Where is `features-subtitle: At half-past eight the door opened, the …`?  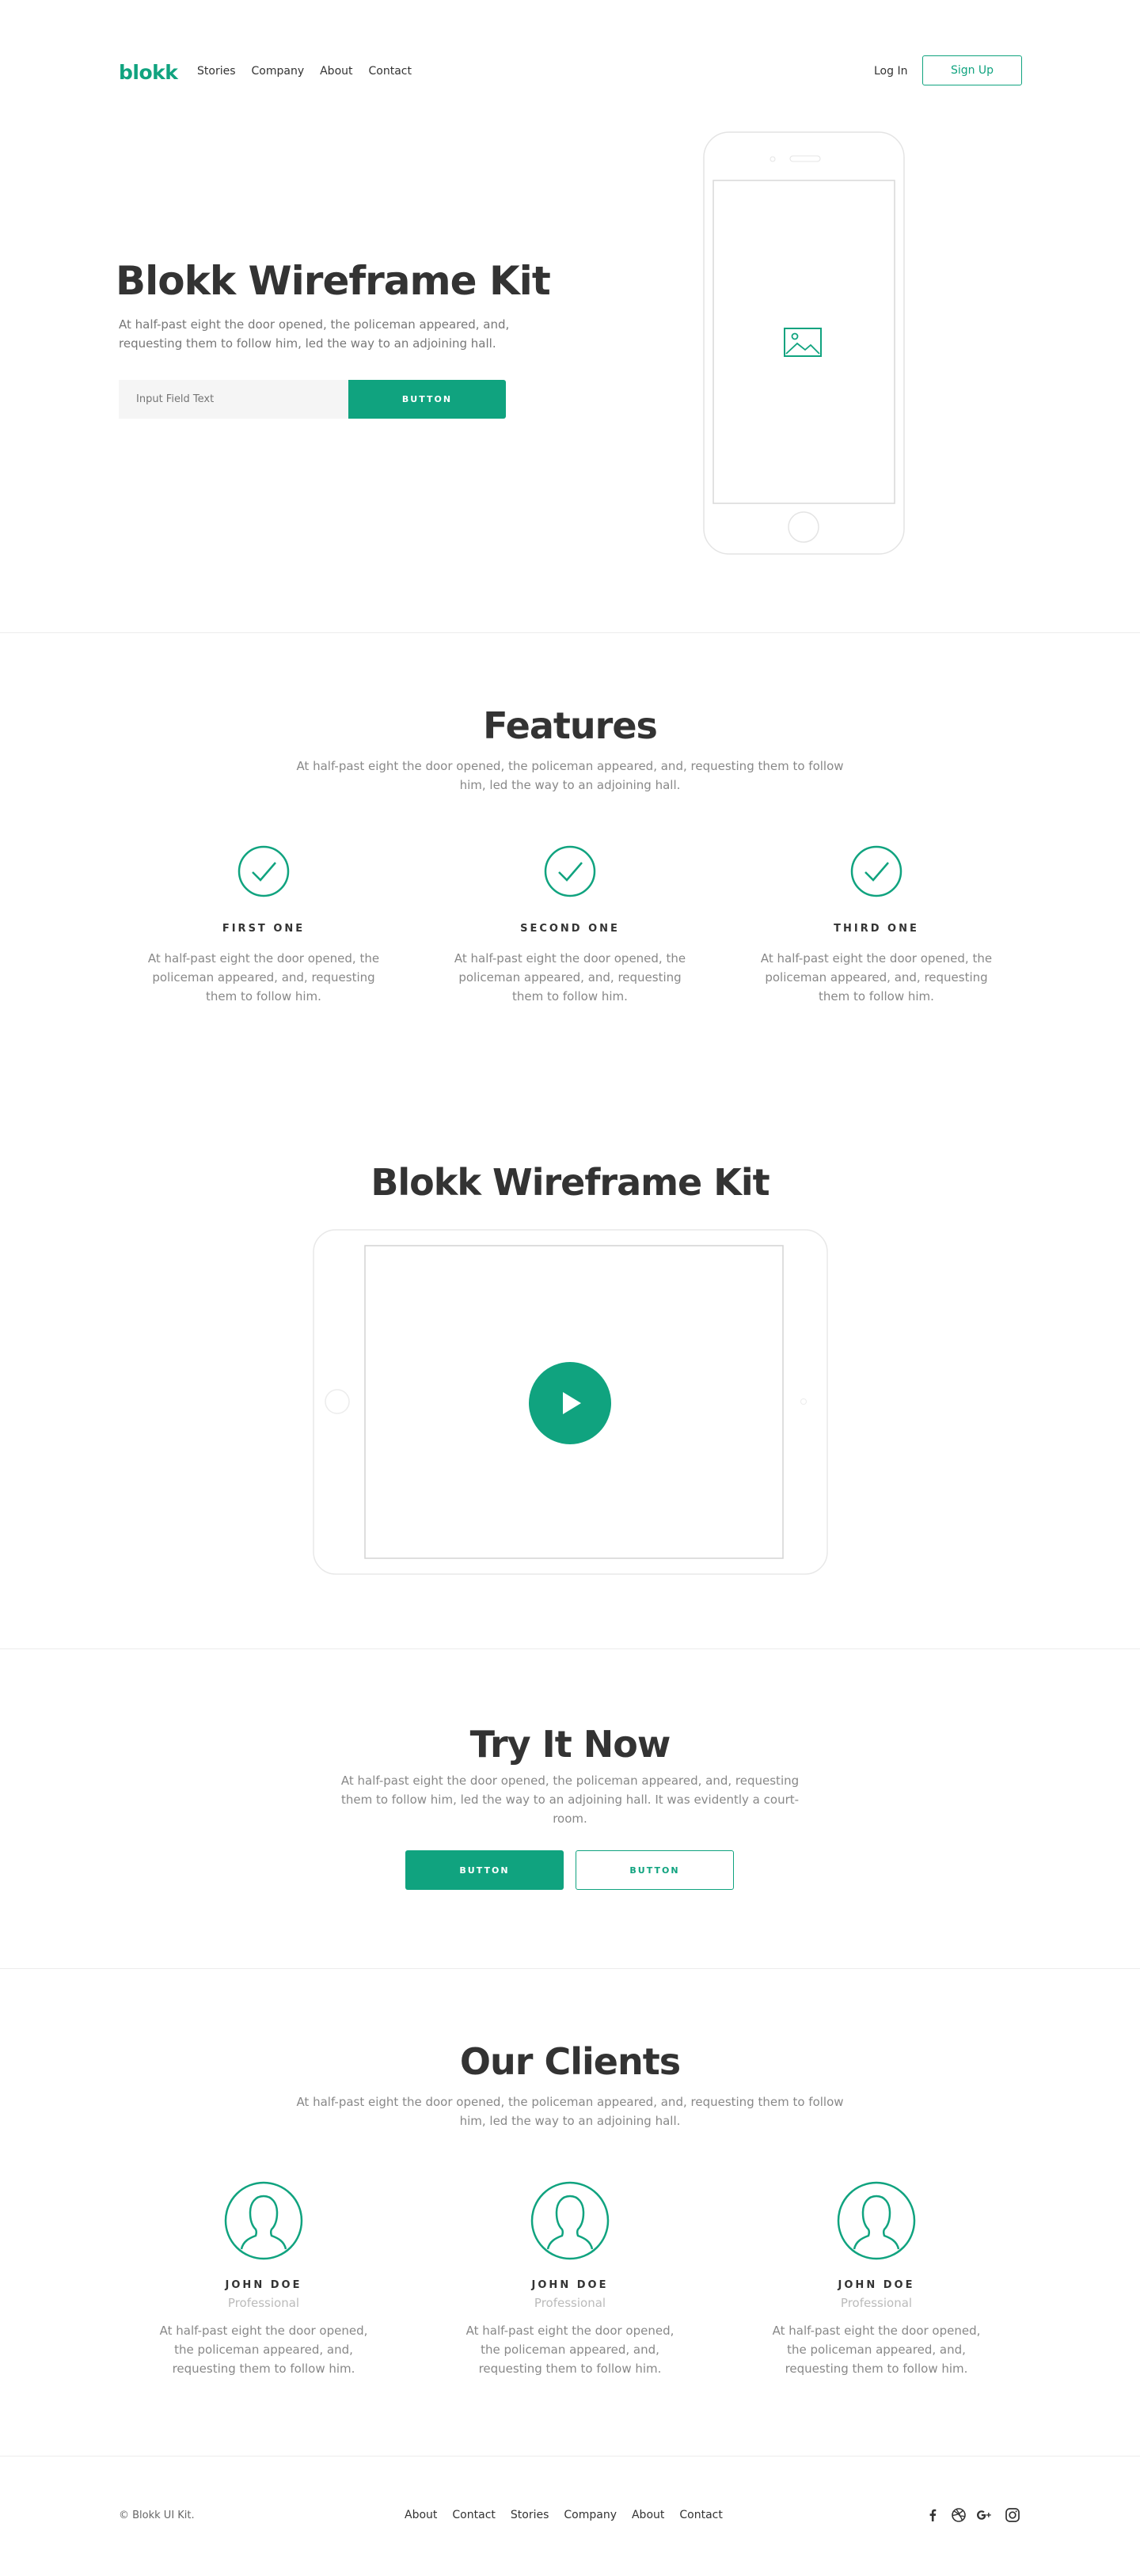
features-subtitle: At half-past eight the door opened, the … is located at coordinates (570, 775).